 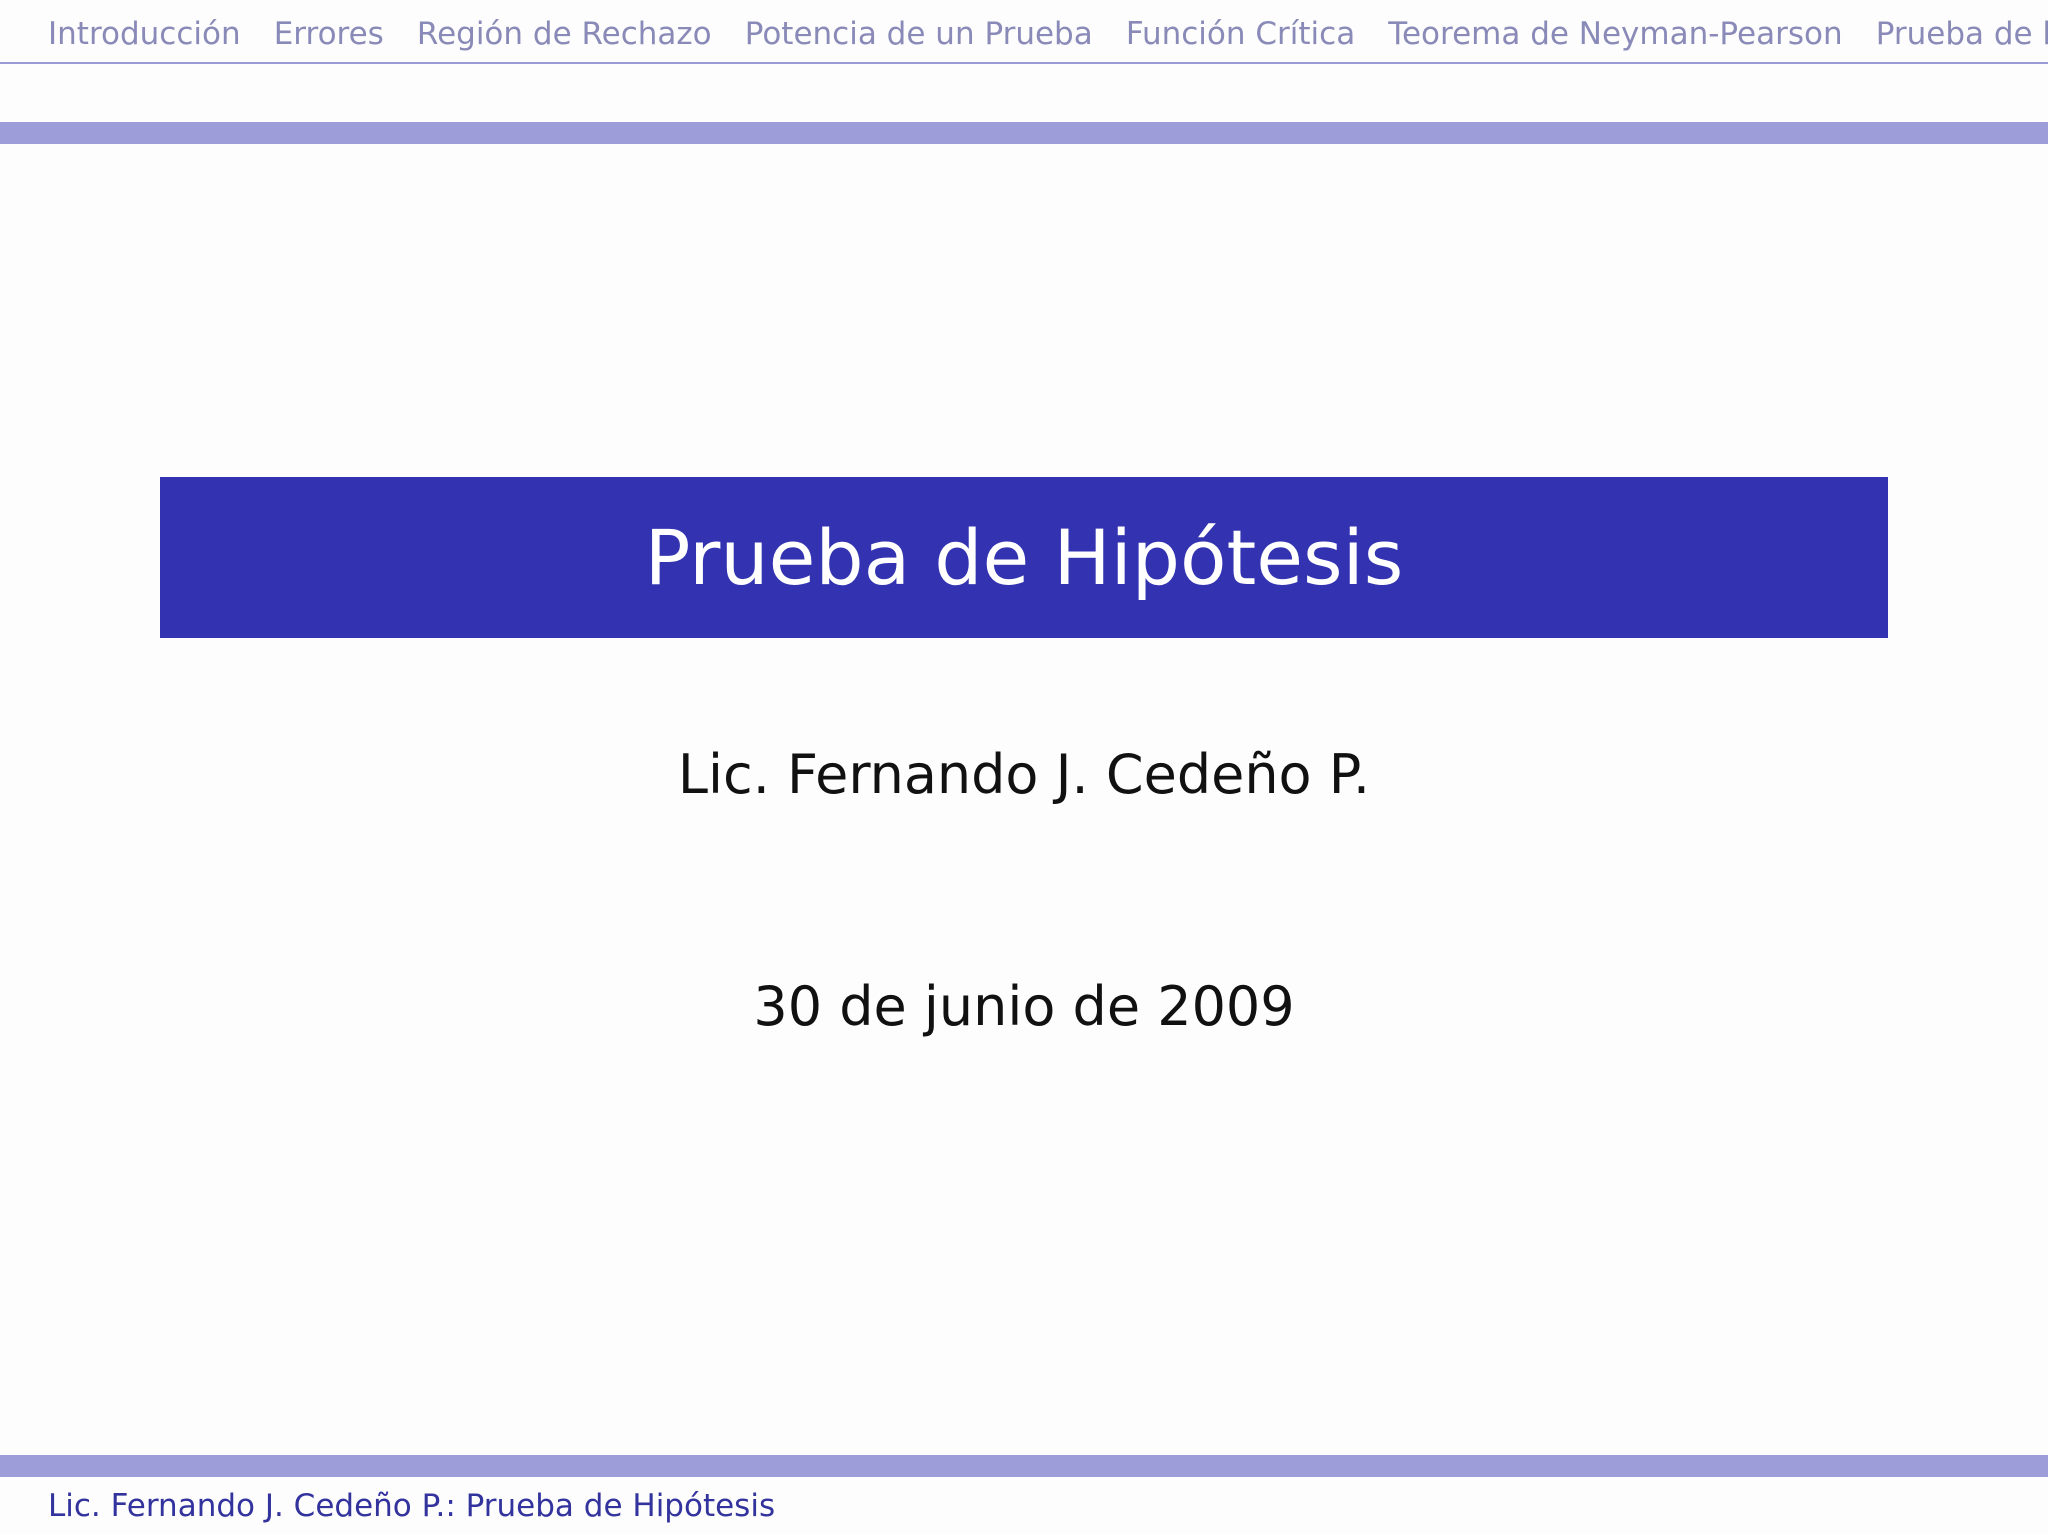 I want to click on slide-title: Prueba de Hipótesis, so click(x=1024, y=557).